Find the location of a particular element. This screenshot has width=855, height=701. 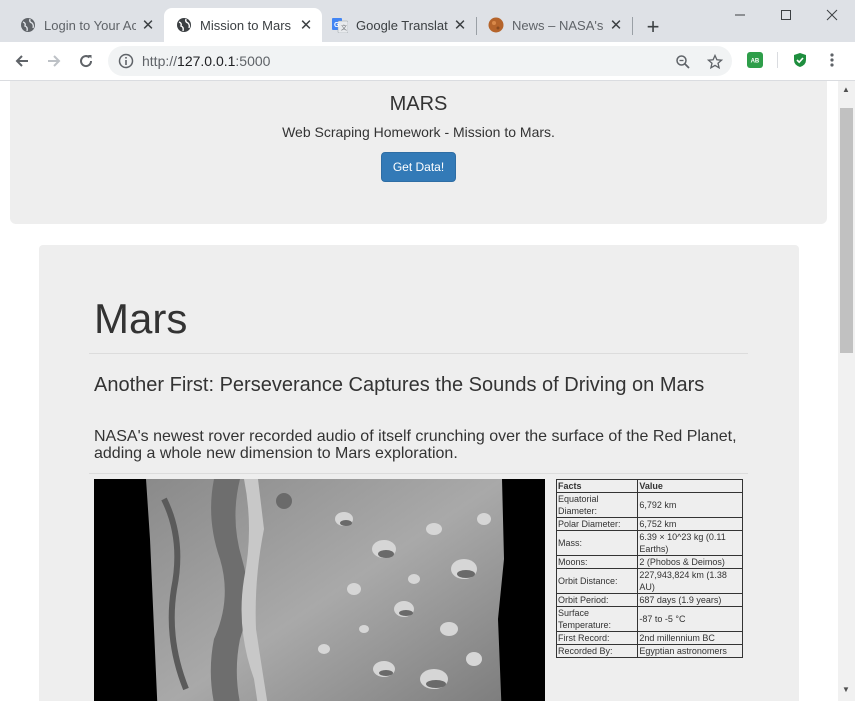

adblock-label: AB is located at coordinates (755, 62).